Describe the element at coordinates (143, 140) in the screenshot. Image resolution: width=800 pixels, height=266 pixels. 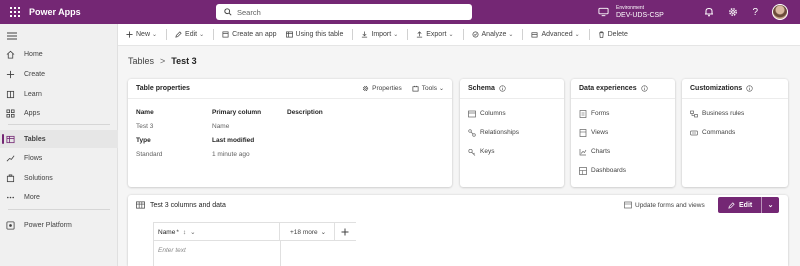
I see `type-label: Type` at that location.